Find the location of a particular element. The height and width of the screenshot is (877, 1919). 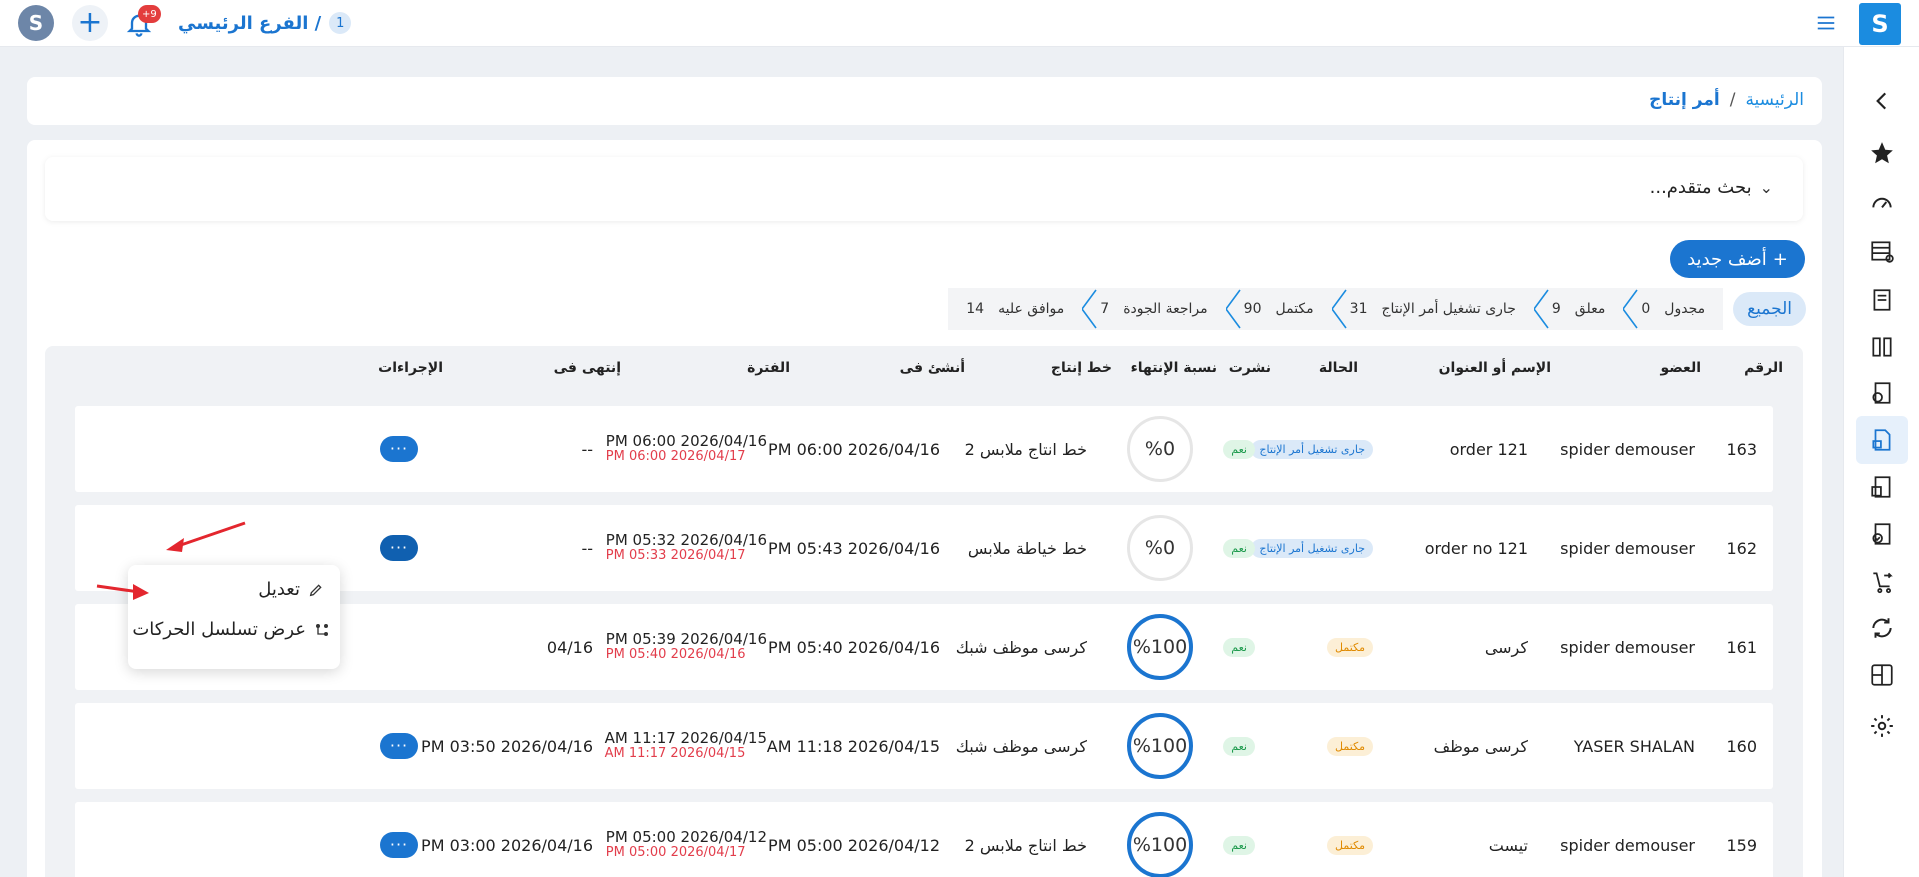

cell-ended: 04/16 is located at coordinates (570, 647).